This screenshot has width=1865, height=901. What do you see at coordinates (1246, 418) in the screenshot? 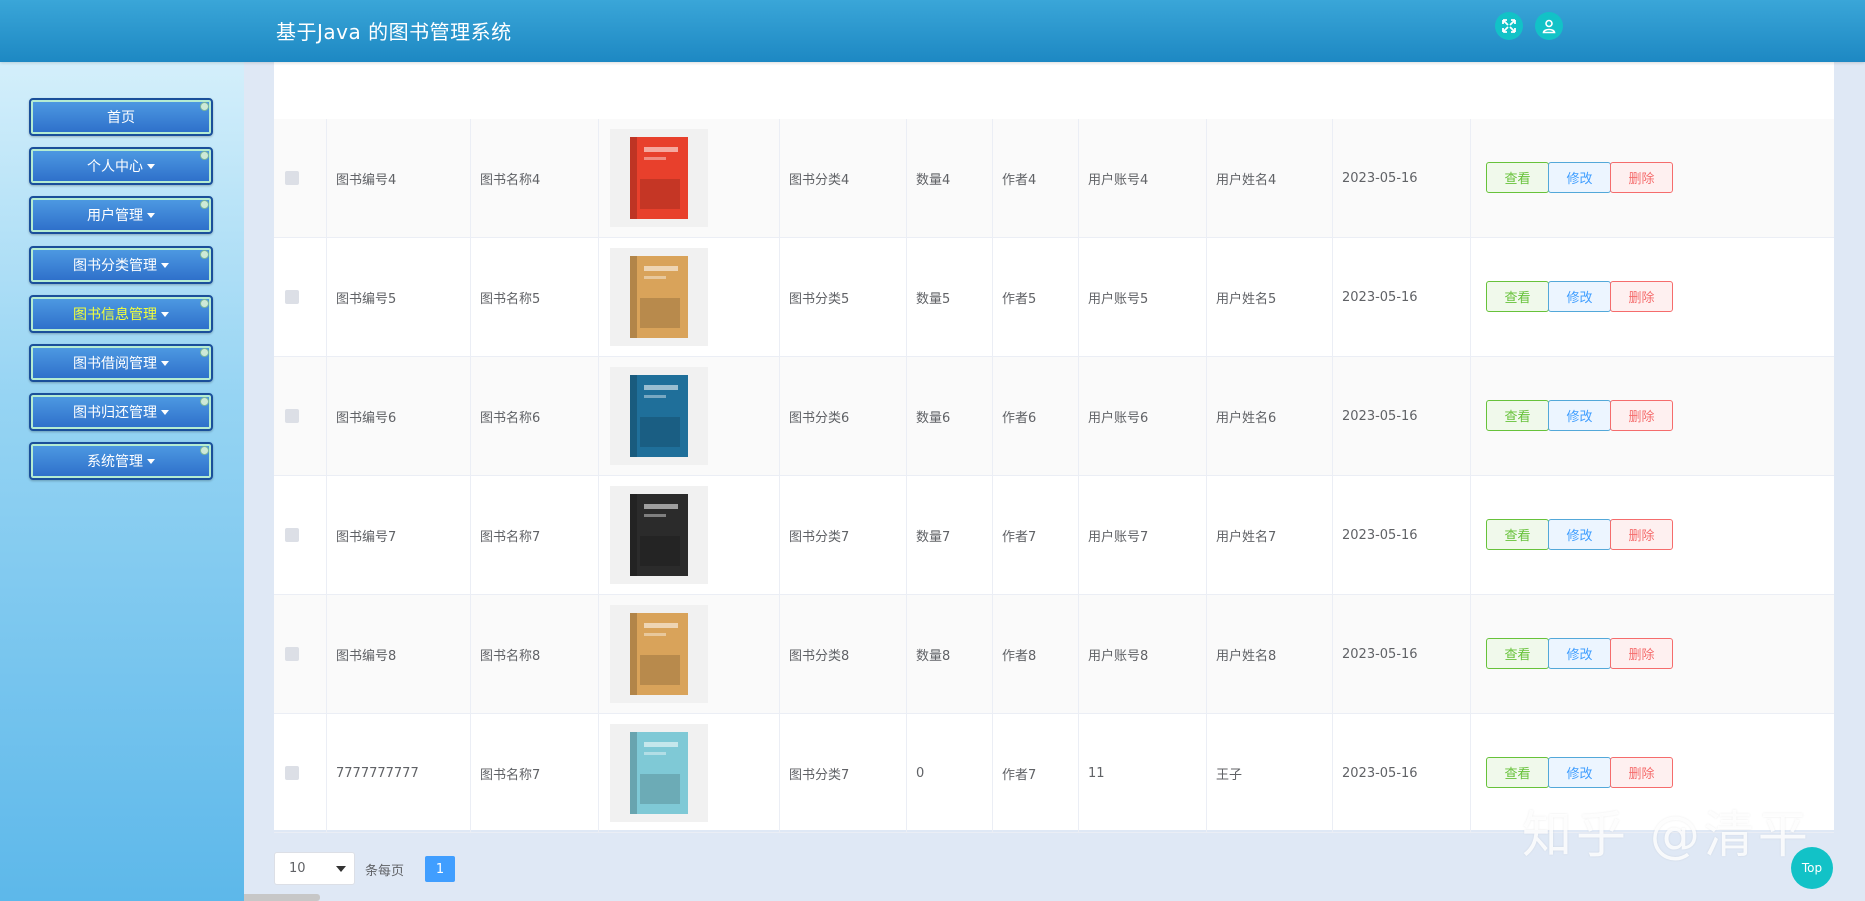
I see `cell-user-name: 用户姓名6` at bounding box center [1246, 418].